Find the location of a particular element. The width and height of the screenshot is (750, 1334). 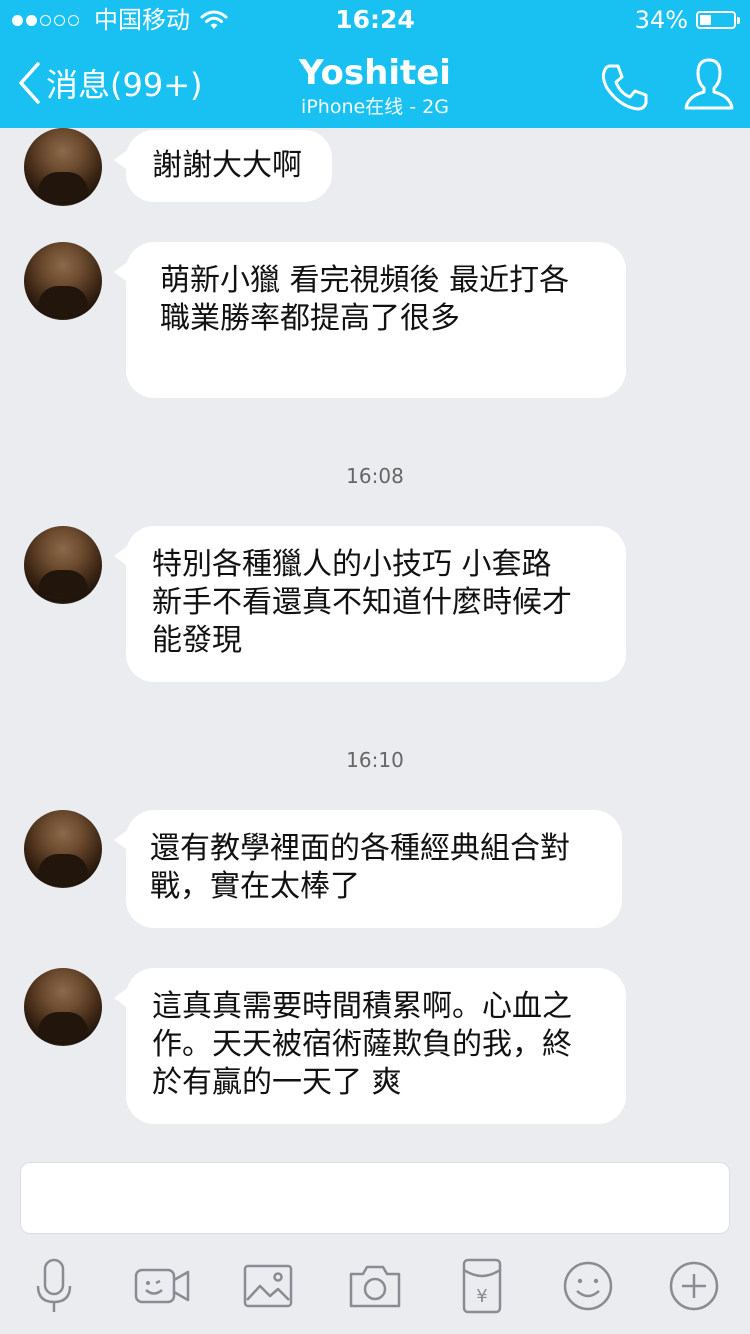

timestamp: 16:10 is located at coordinates (375, 760).